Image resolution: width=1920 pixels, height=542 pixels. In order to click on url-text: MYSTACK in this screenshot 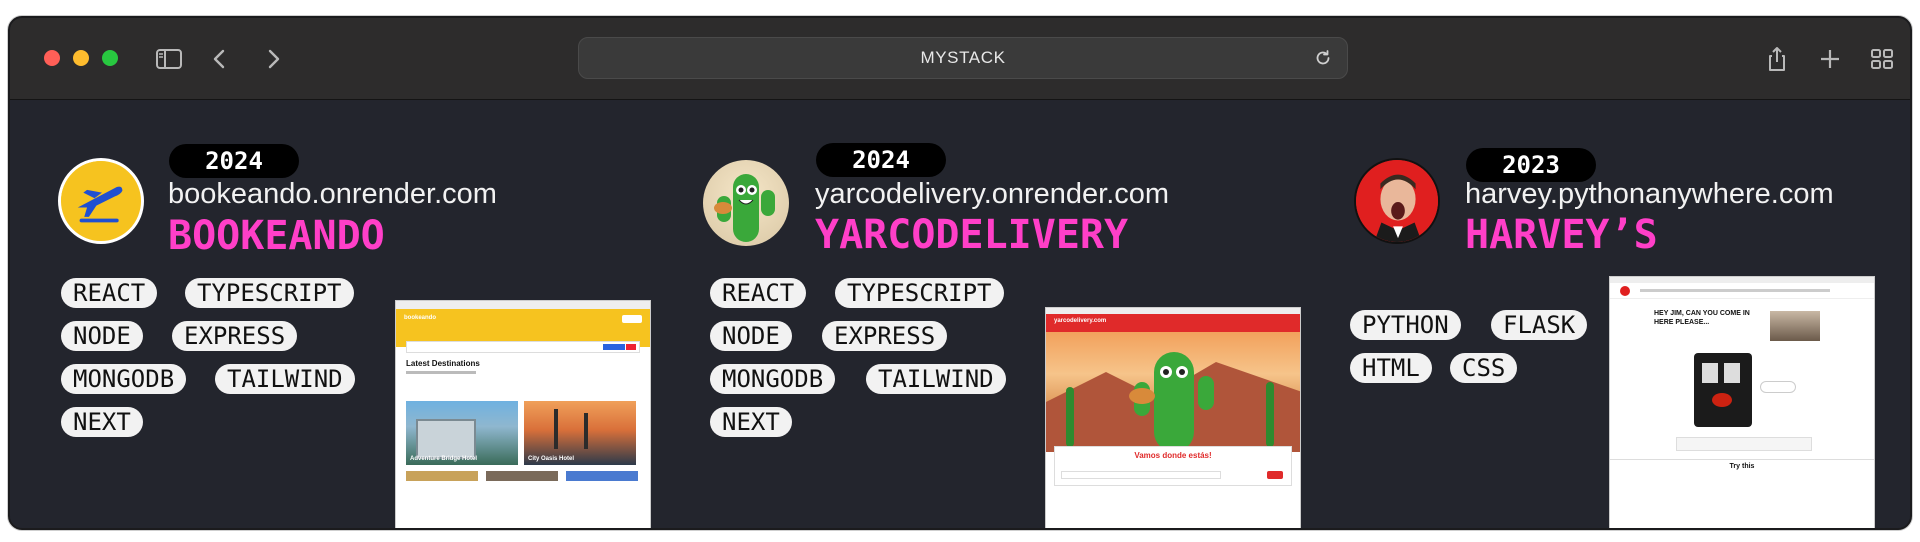, I will do `click(963, 57)`.